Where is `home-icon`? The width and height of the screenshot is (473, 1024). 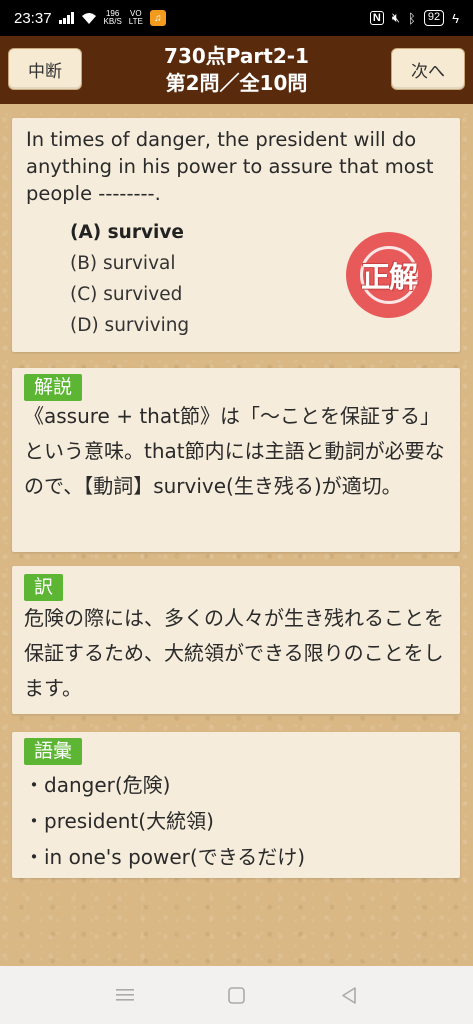 home-icon is located at coordinates (237, 995).